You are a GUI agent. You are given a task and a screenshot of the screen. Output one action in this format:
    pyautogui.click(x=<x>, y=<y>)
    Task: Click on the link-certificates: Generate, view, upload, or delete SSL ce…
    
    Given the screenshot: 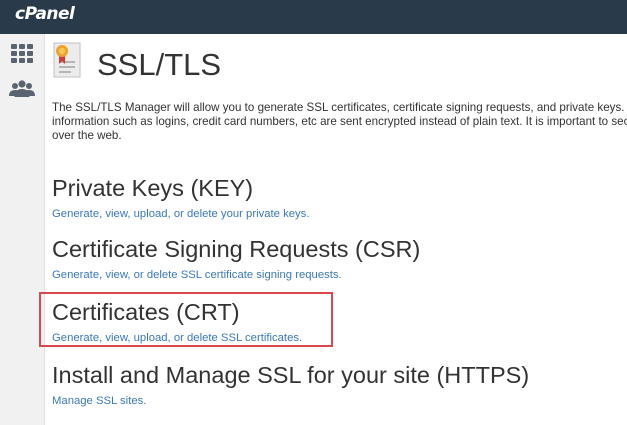 What is the action you would take?
    pyautogui.click(x=177, y=338)
    